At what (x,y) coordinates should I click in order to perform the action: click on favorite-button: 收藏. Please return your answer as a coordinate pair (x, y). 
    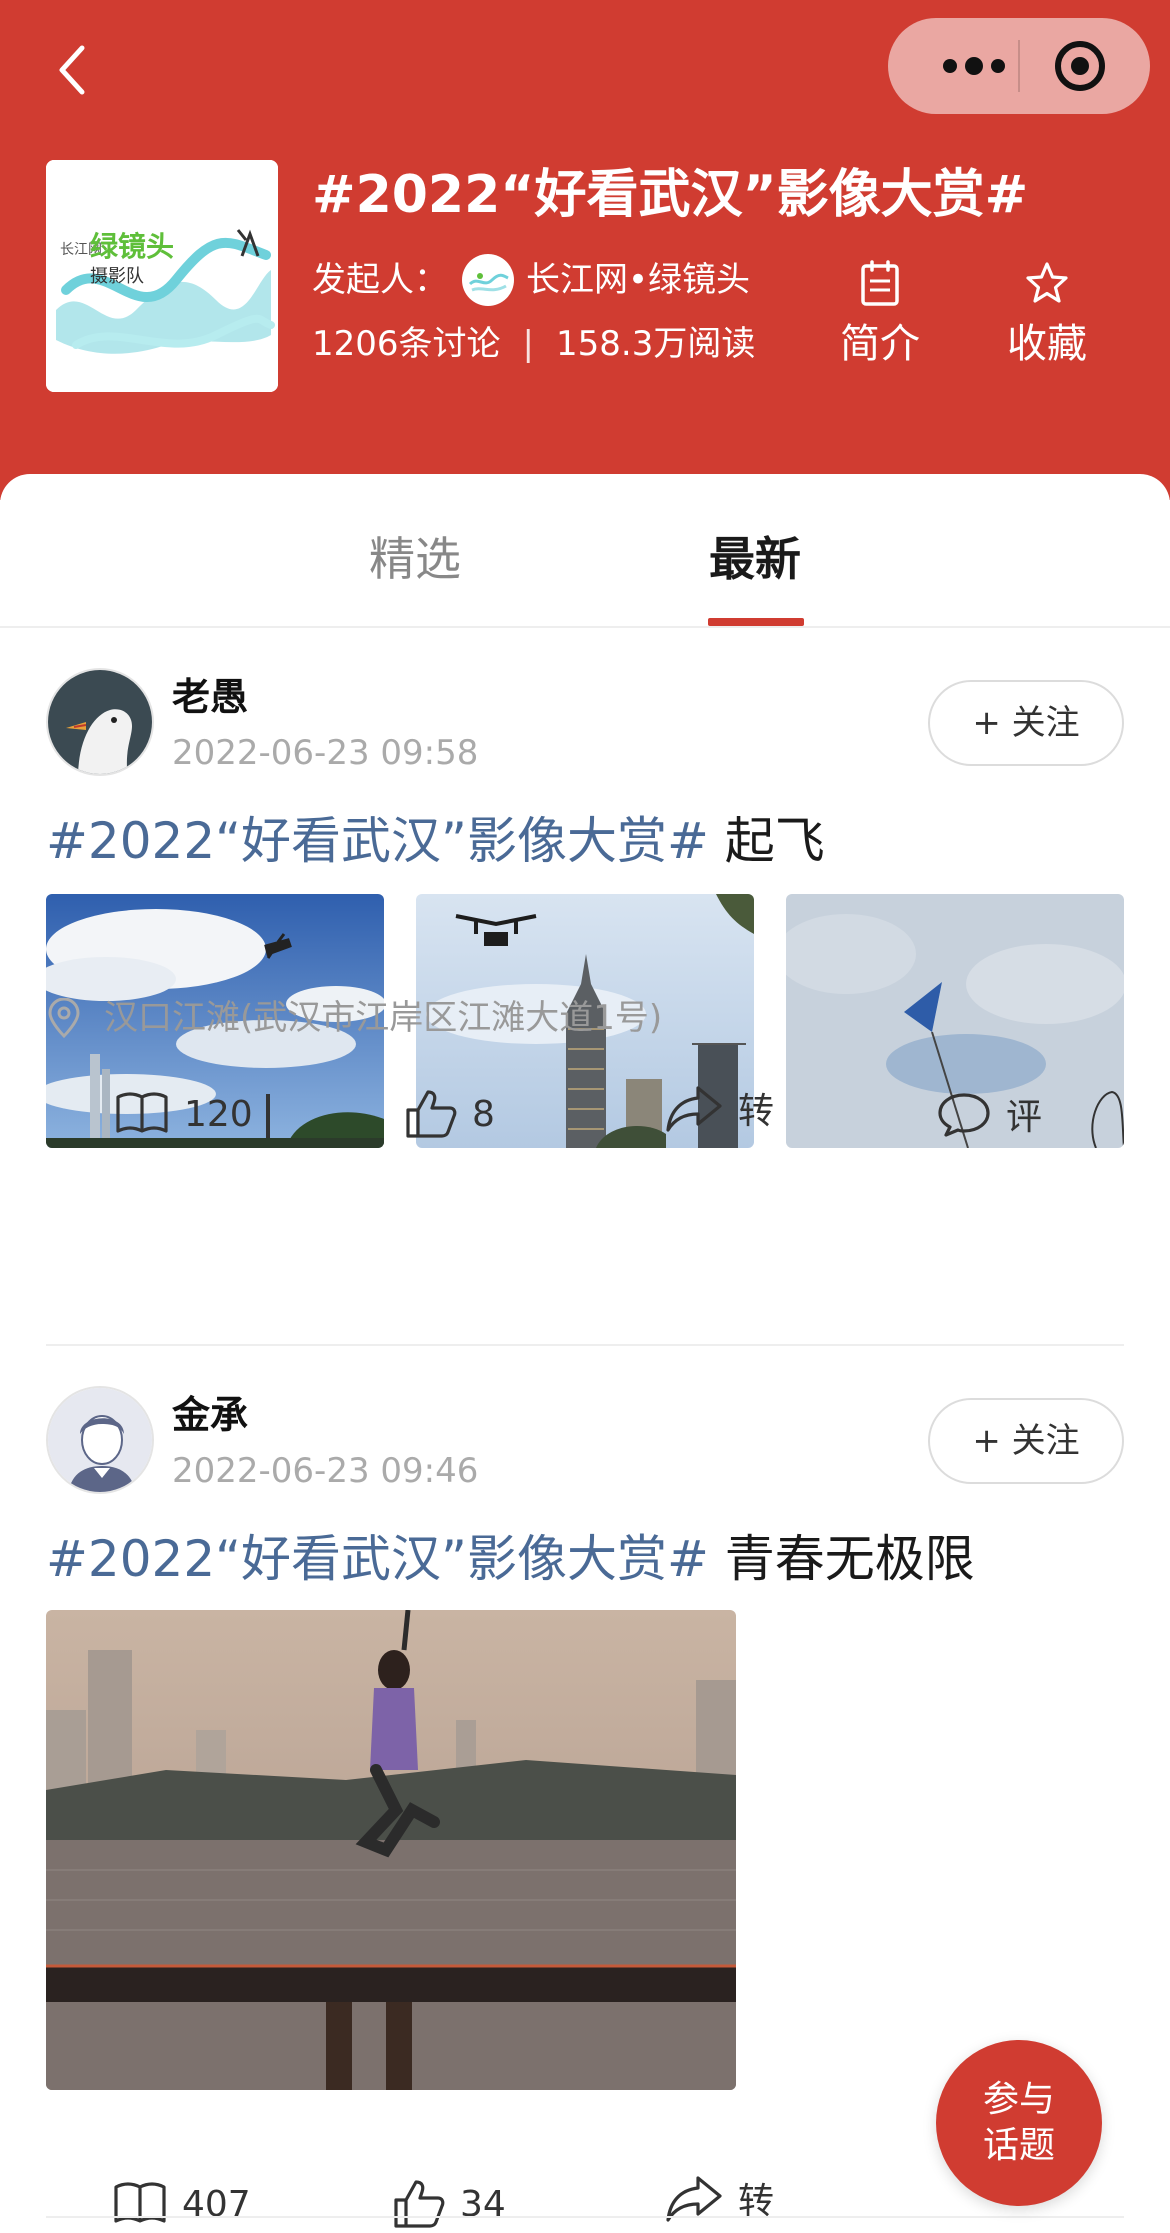
    Looking at the image, I should click on (1047, 320).